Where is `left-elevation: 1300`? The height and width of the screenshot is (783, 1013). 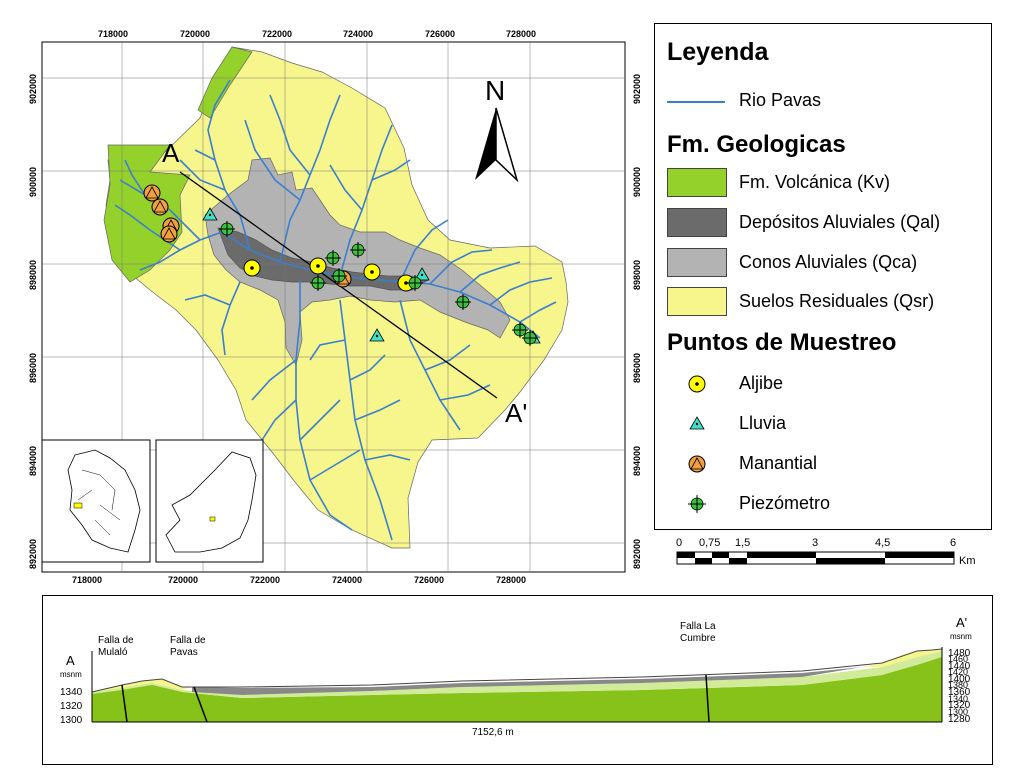 left-elevation: 1300 is located at coordinates (71, 720).